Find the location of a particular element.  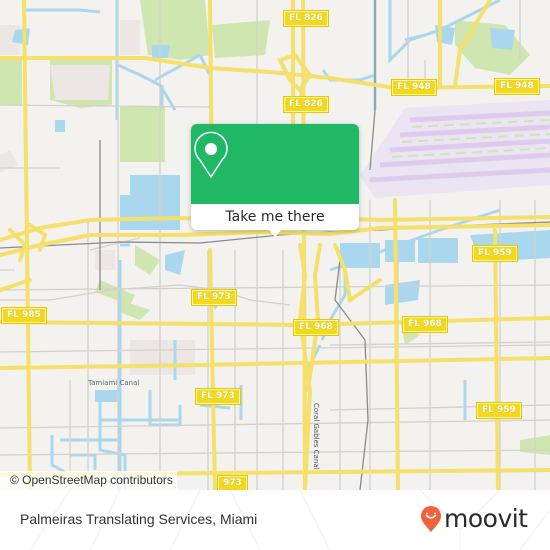

road-label: Coral Gables Canal is located at coordinates (316, 436).